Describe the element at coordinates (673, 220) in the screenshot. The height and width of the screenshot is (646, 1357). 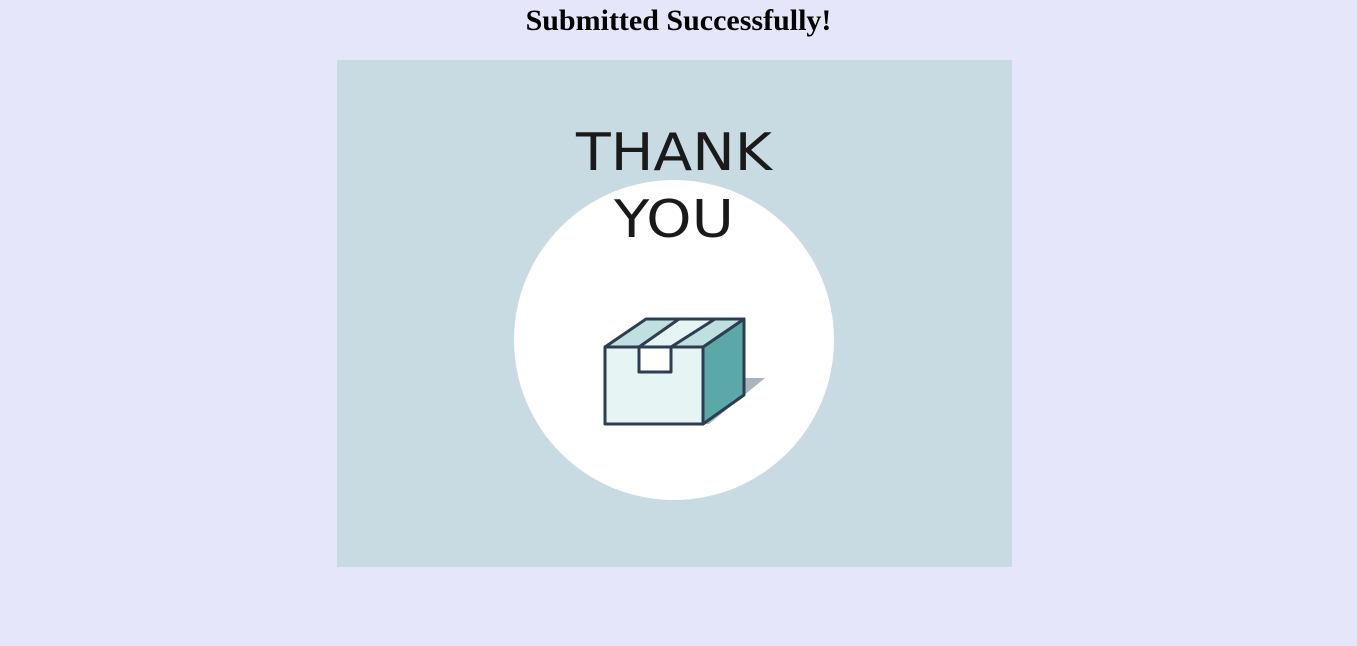
I see `you-text: YOU` at that location.